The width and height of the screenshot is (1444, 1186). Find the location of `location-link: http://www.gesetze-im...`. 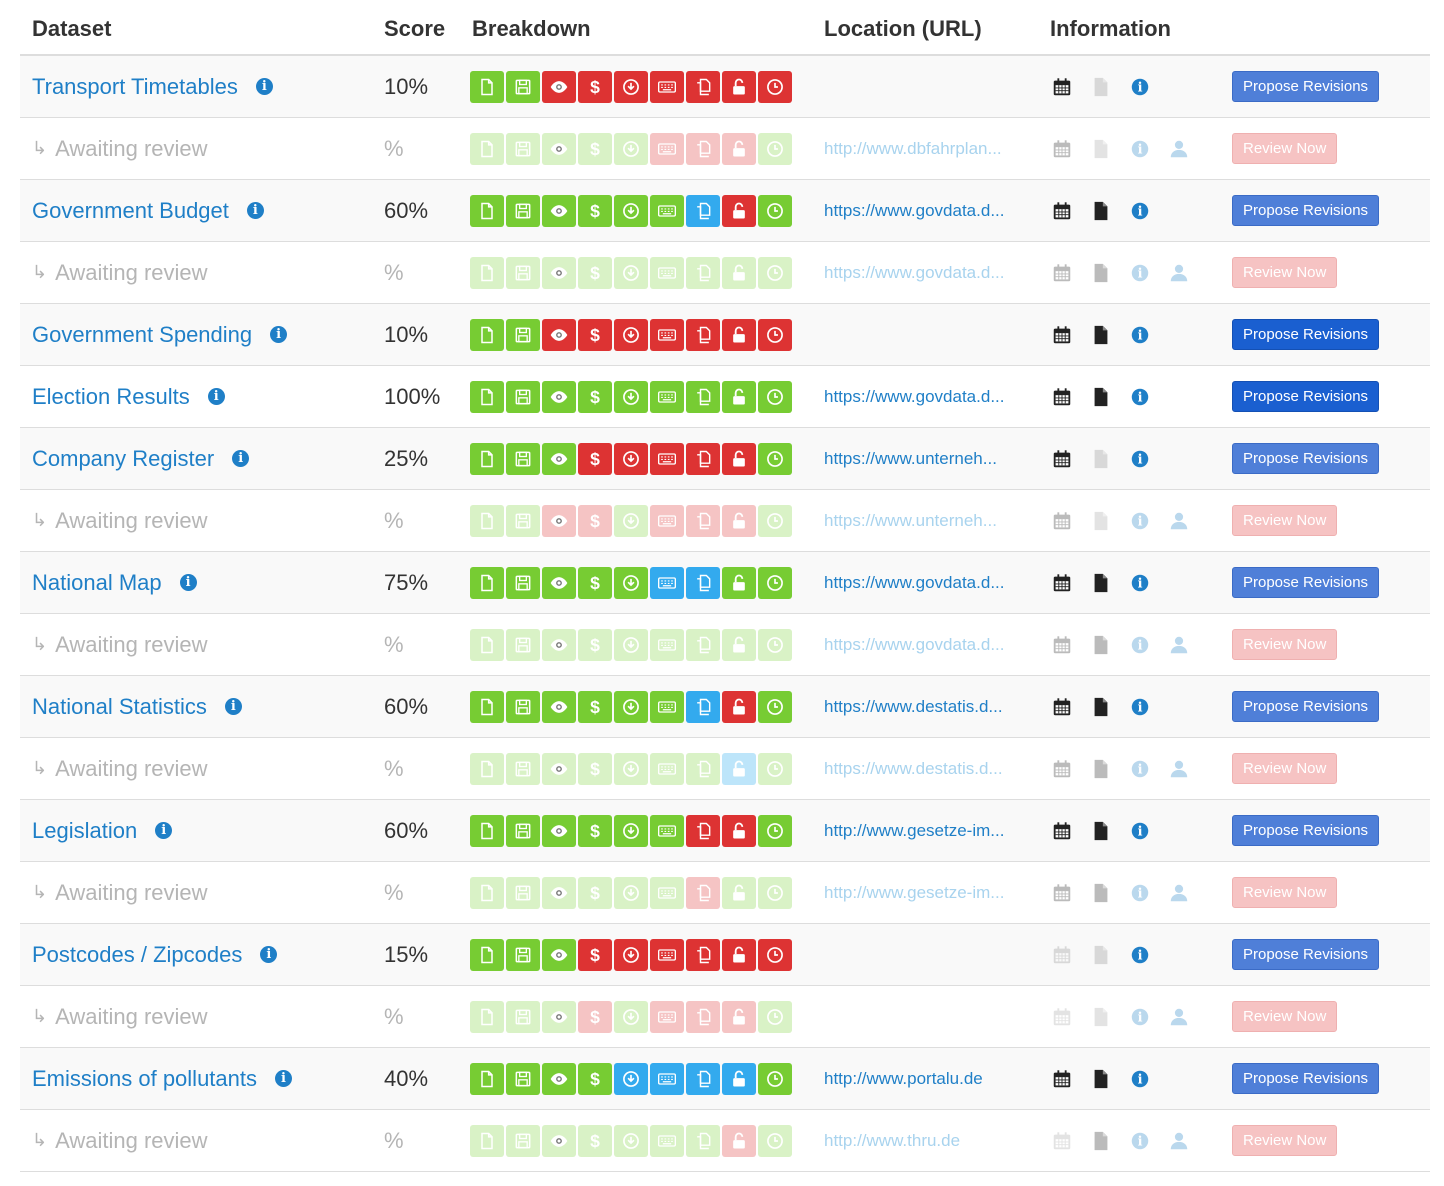

location-link: http://www.gesetze-im... is located at coordinates (929, 831).